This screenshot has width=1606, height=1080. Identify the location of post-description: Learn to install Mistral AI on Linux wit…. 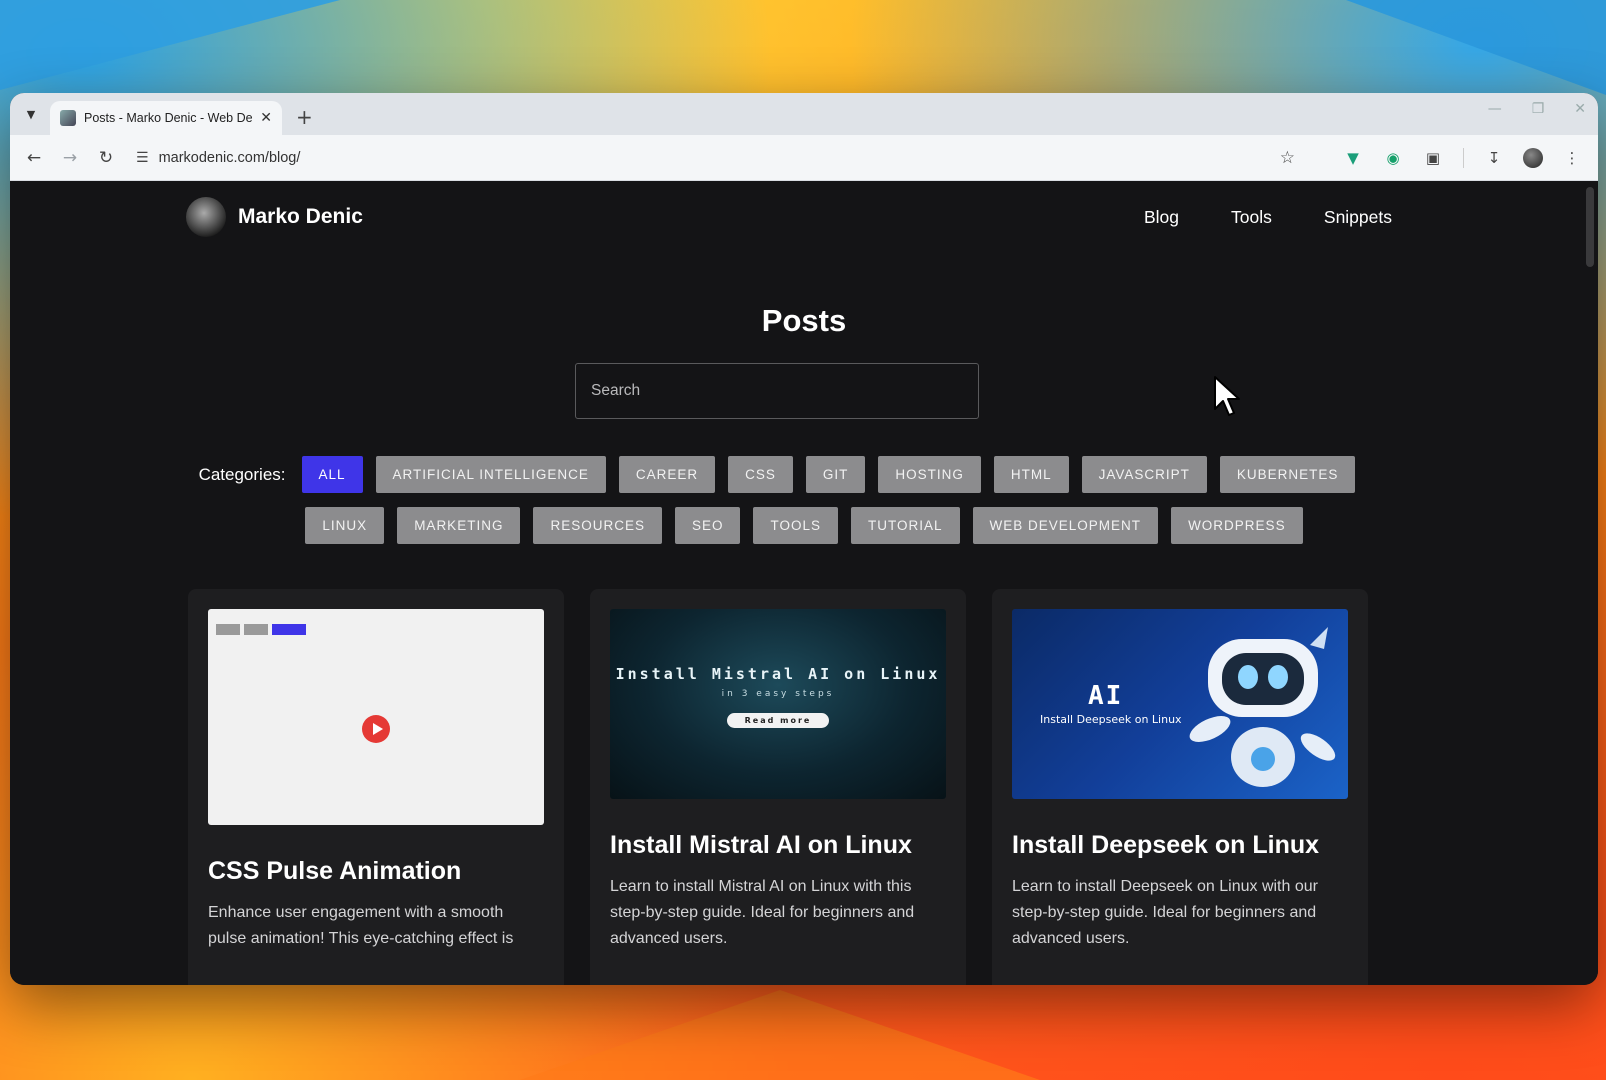
(762, 912).